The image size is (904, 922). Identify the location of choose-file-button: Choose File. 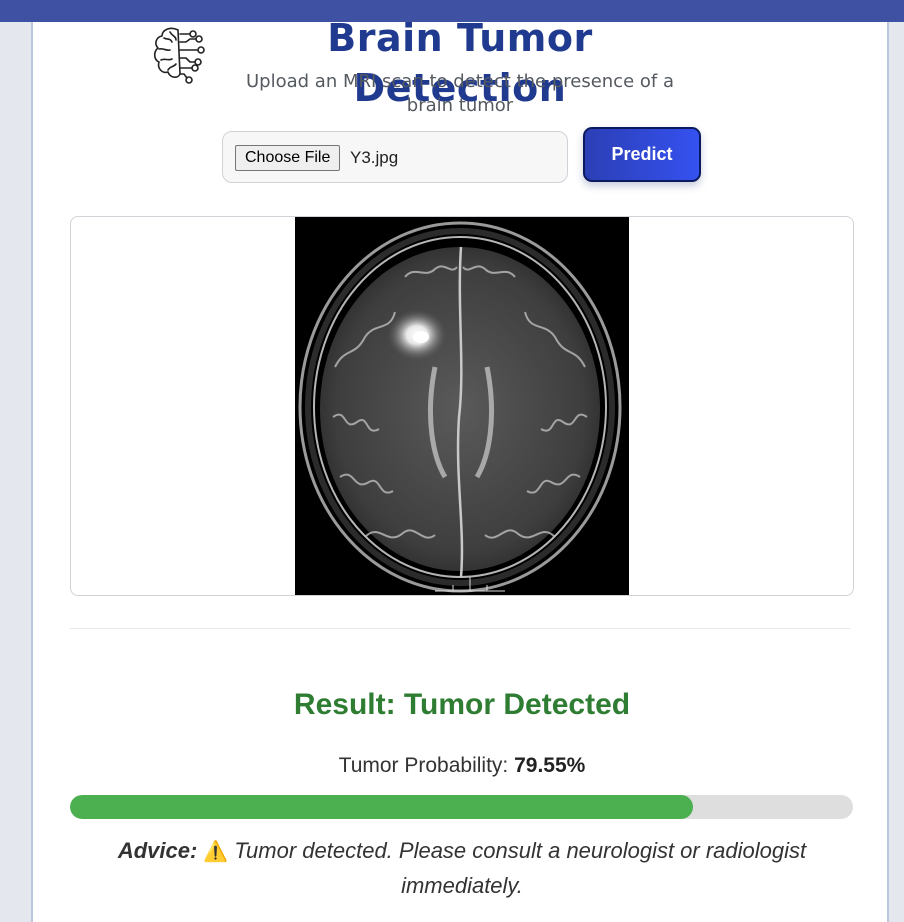
(288, 158).